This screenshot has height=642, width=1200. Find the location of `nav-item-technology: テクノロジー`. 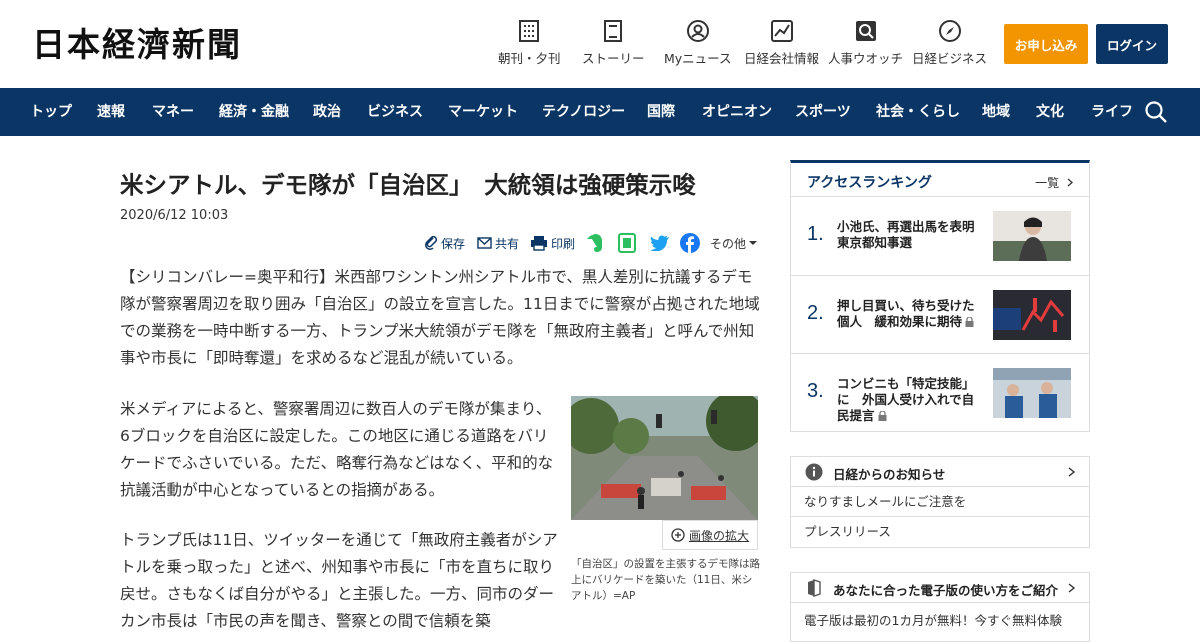

nav-item-technology: テクノロジー is located at coordinates (583, 112).